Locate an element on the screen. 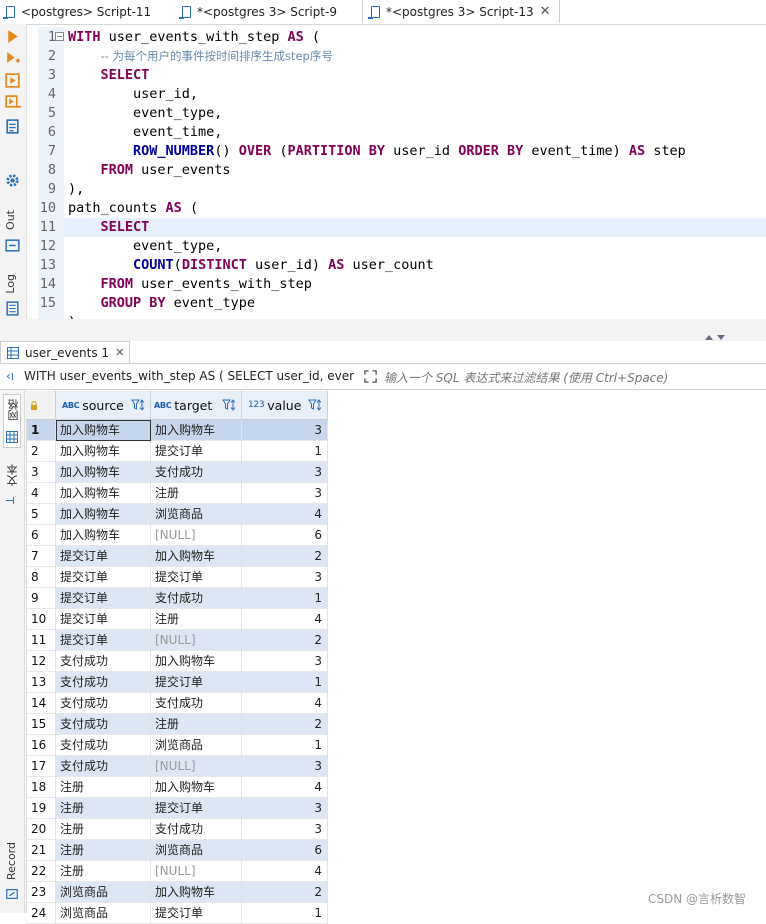  tab-script-9: *<postgres 3> Script-9 is located at coordinates (258, 11).